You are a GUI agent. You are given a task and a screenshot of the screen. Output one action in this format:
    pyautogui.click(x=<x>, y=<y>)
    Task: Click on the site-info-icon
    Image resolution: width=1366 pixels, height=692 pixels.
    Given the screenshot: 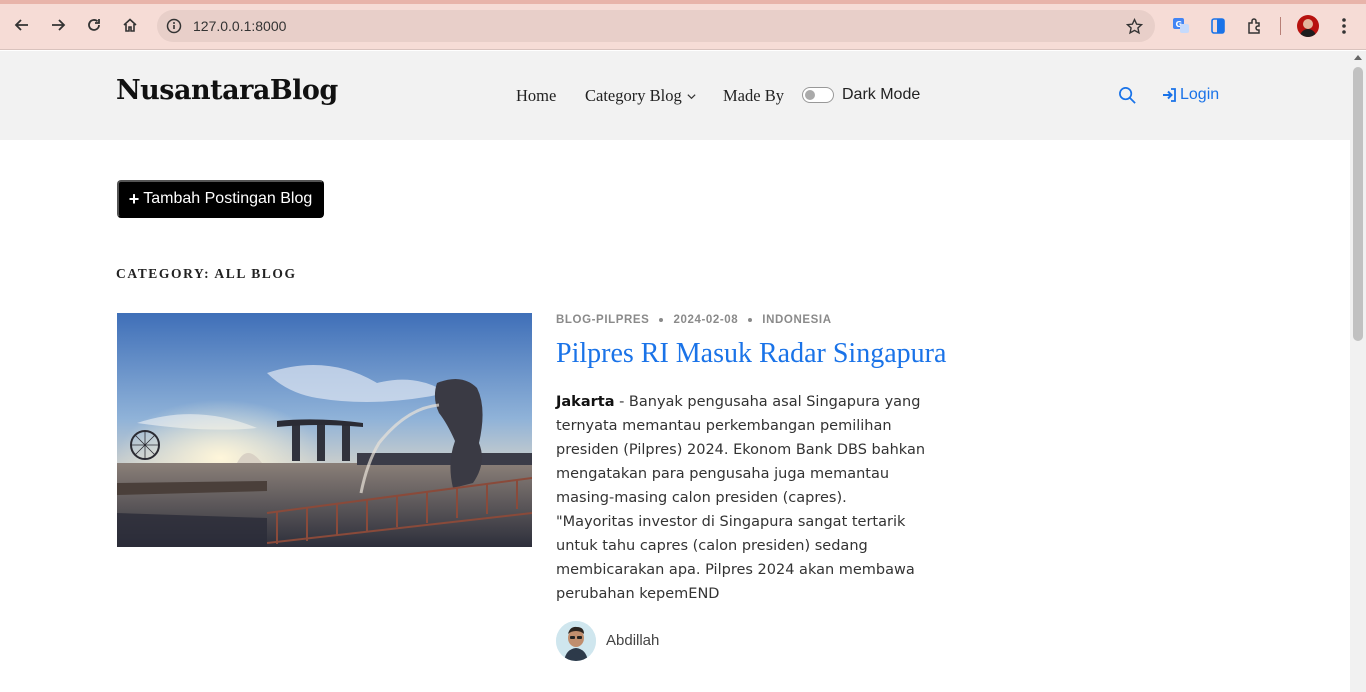 What is the action you would take?
    pyautogui.click(x=174, y=26)
    